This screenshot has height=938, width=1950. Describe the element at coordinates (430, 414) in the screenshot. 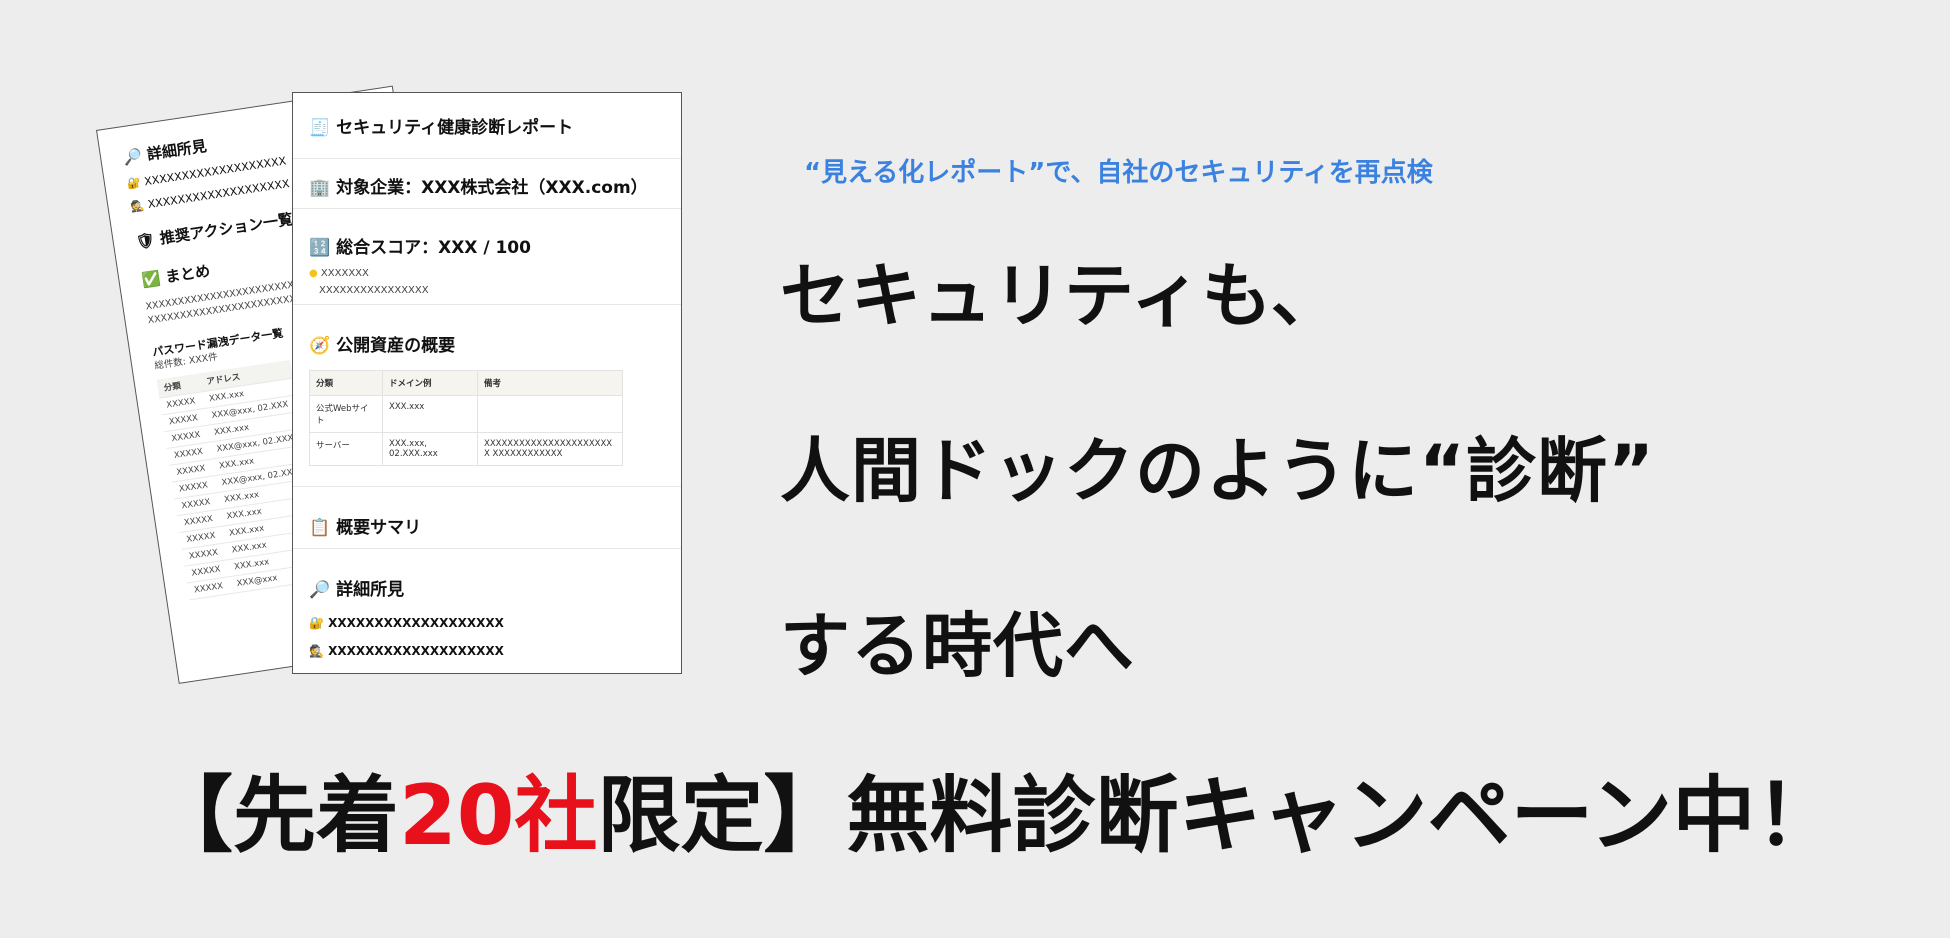

I see `table-cell: XXX.xxx` at that location.